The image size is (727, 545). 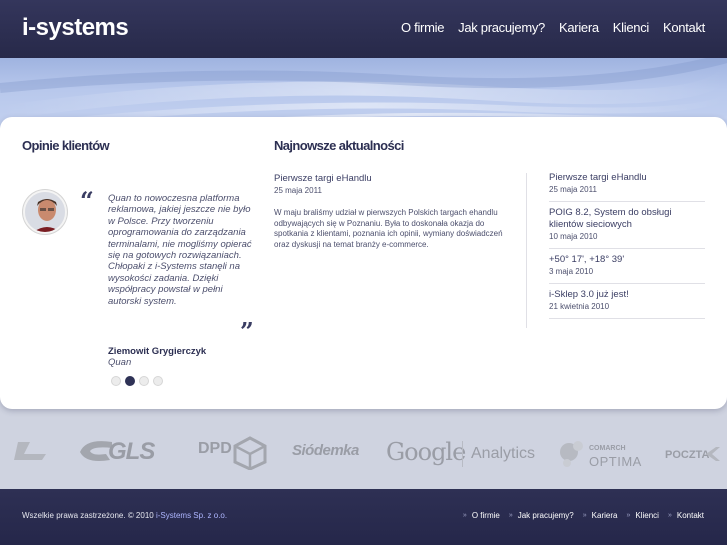 What do you see at coordinates (690, 515) in the screenshot?
I see `footer-nav-label: Kontakt` at bounding box center [690, 515].